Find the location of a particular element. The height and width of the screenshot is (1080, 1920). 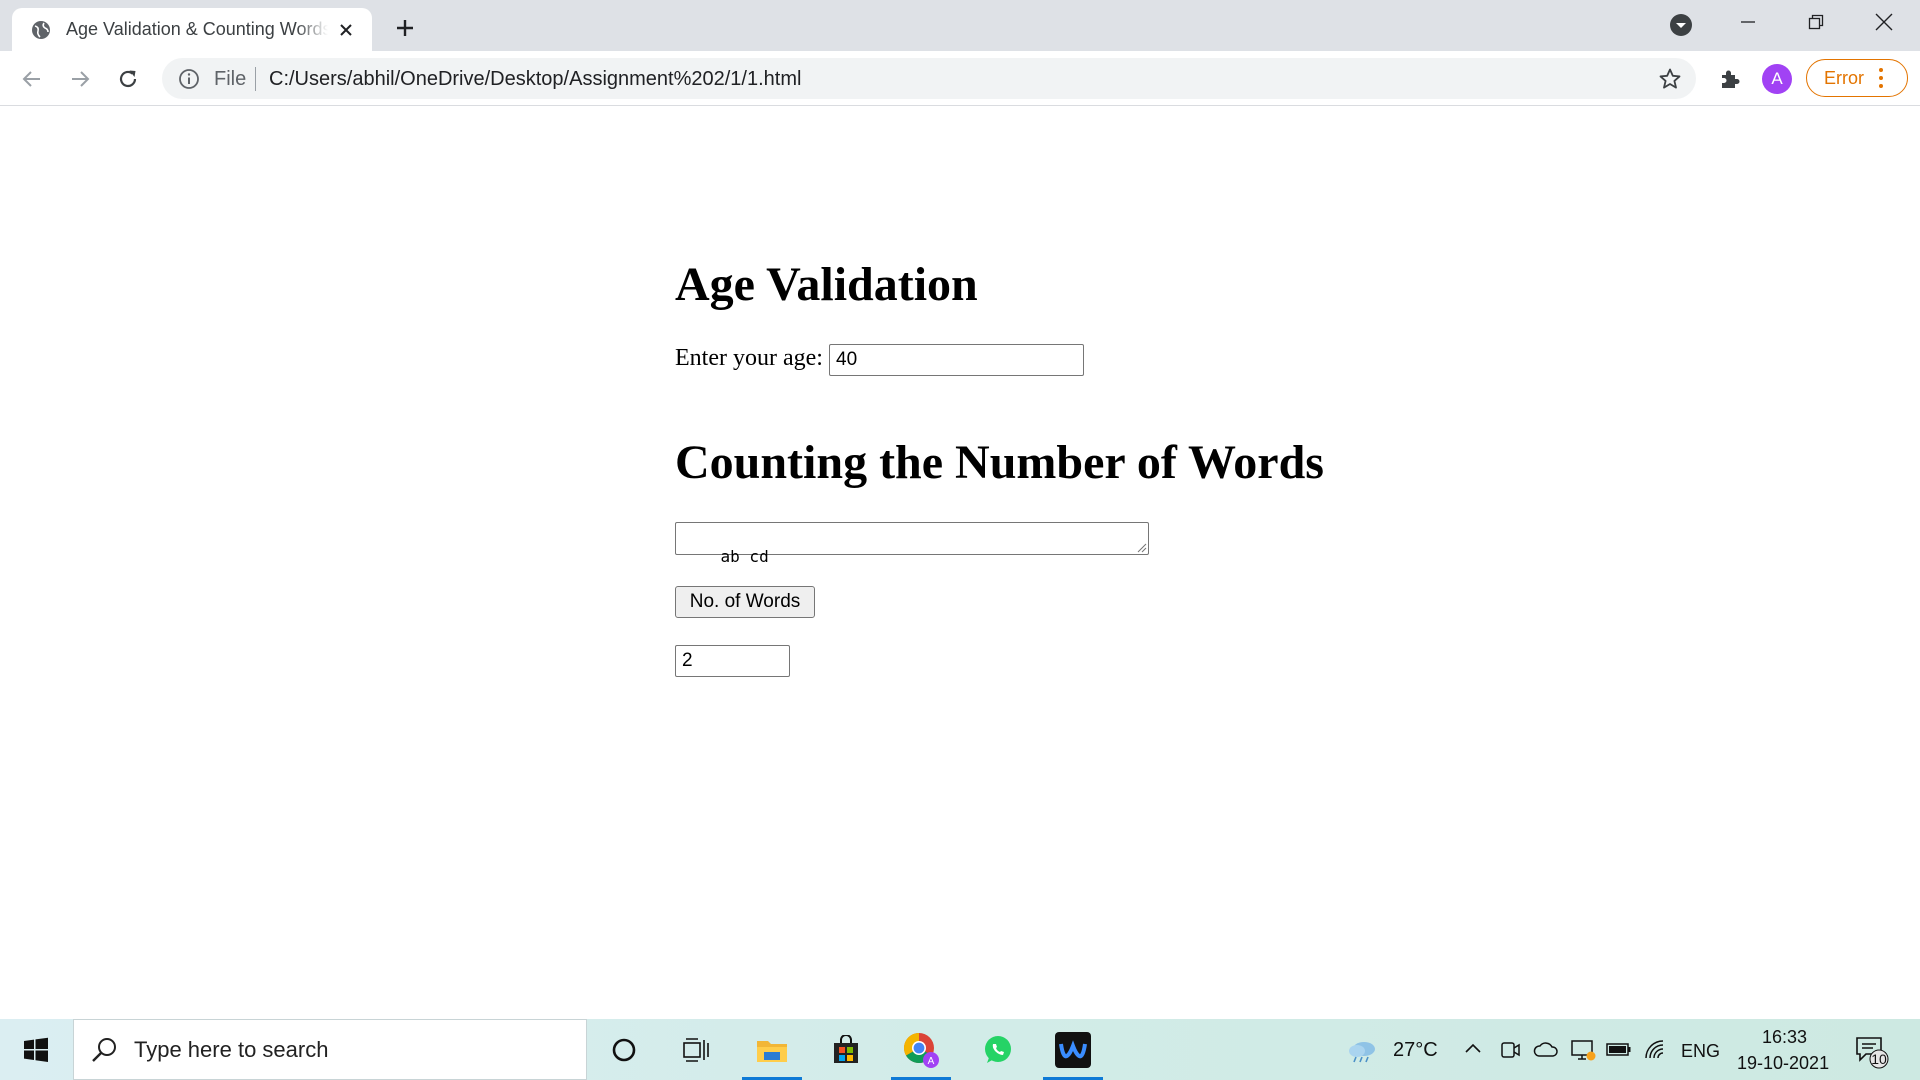

reload-button is located at coordinates (128, 79).